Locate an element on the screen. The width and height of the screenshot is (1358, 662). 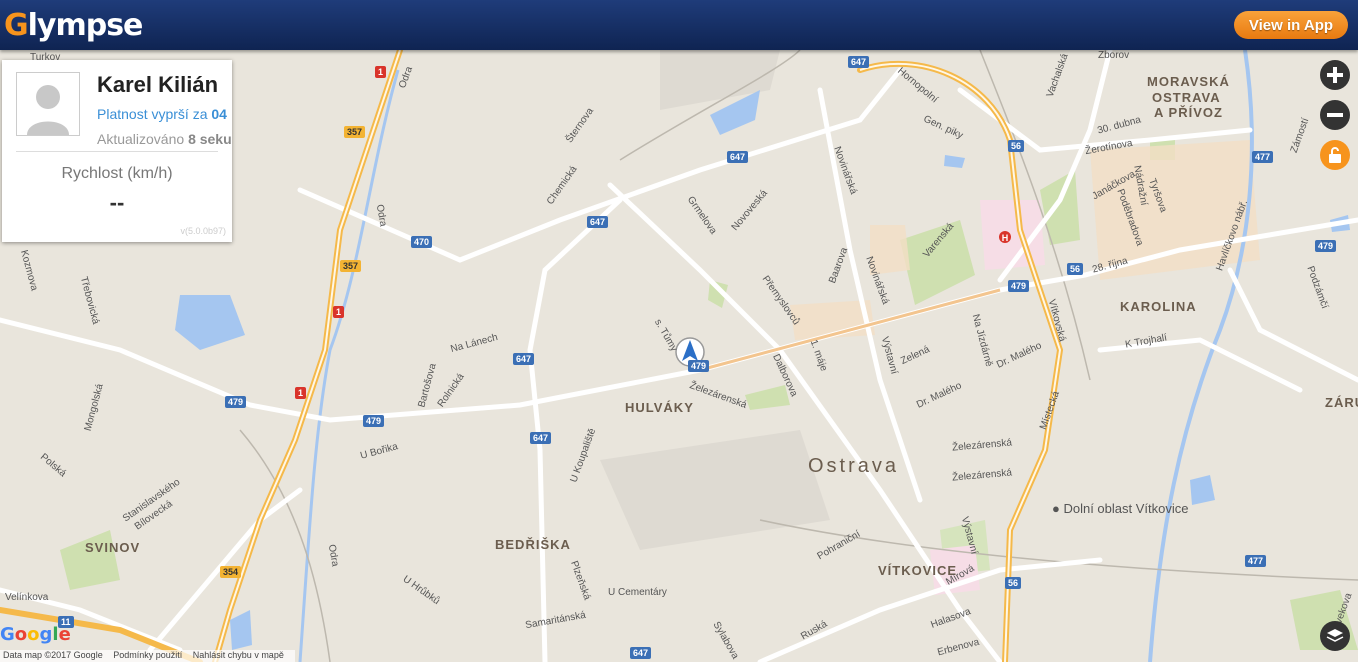
updated-value: 8 seku is located at coordinates (210, 139).